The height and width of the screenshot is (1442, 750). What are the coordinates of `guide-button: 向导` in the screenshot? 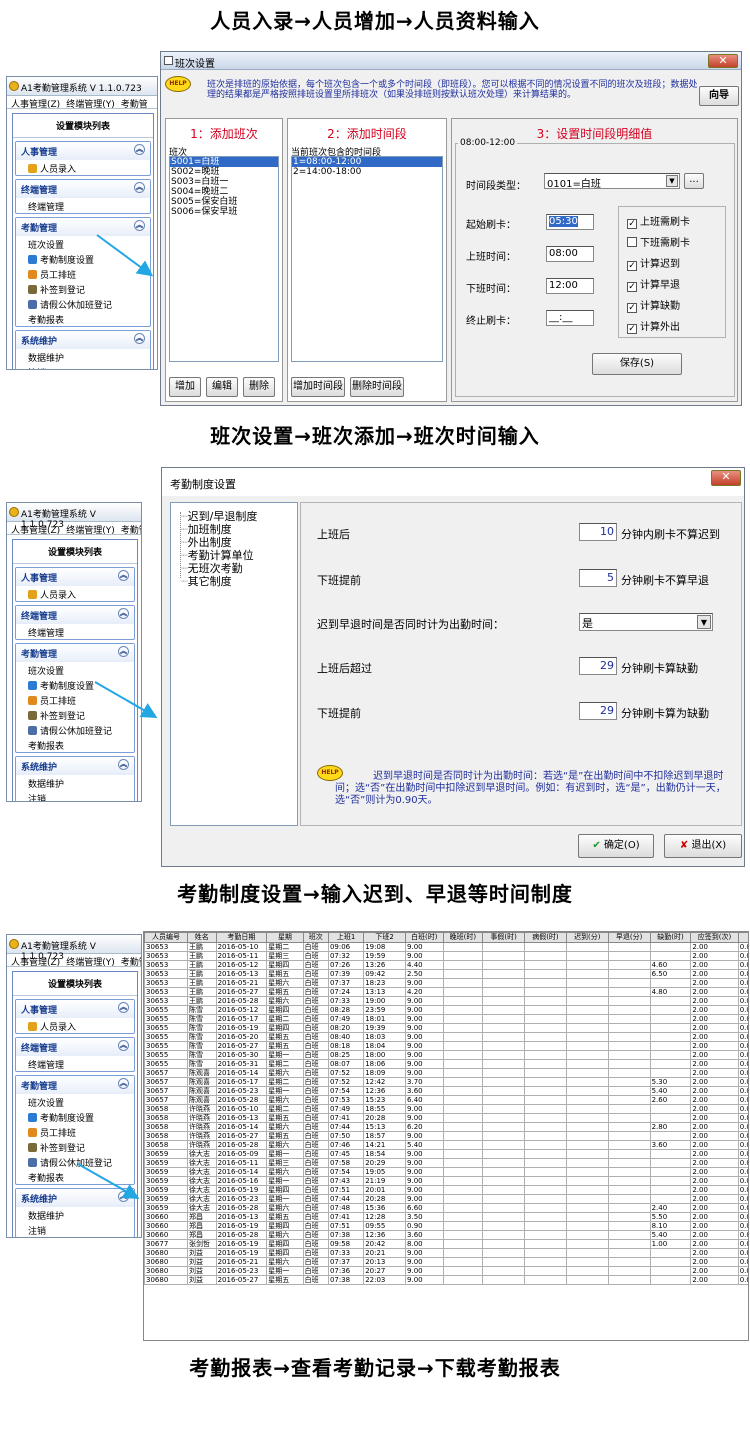 It's located at (719, 96).